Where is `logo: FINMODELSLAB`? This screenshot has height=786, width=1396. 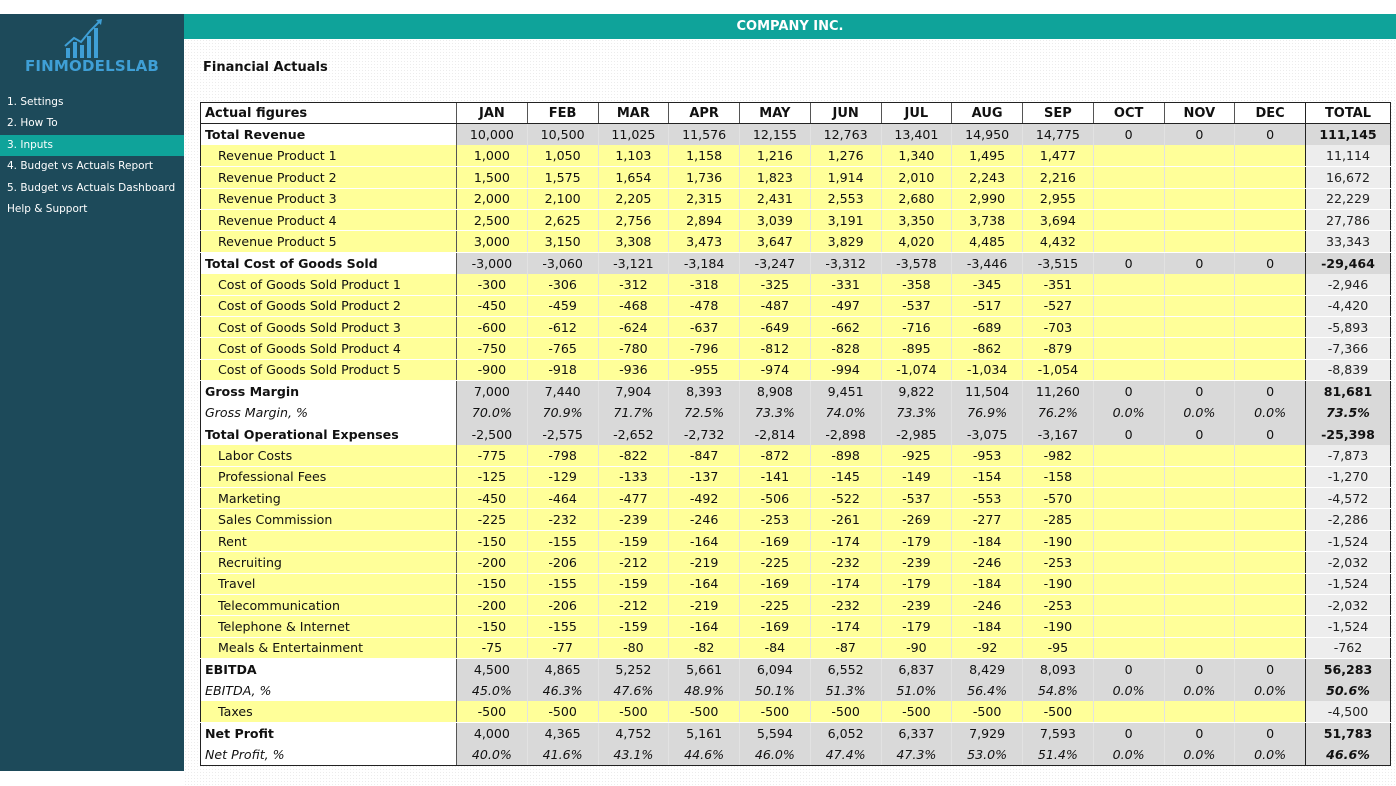 logo: FINMODELSLAB is located at coordinates (92, 52).